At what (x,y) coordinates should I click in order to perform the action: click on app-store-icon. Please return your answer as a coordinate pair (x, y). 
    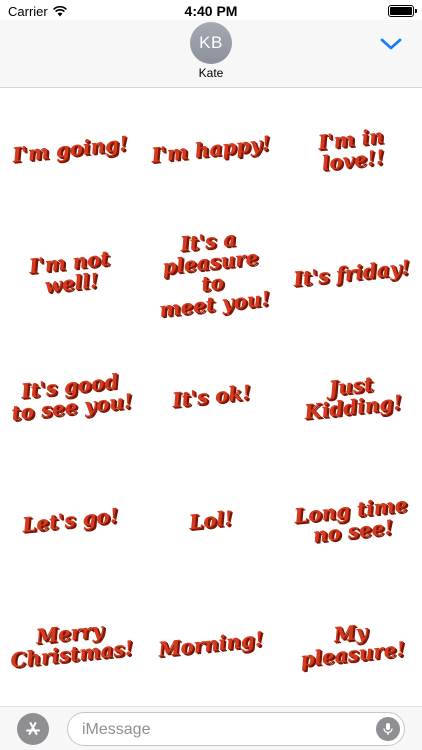
    Looking at the image, I should click on (33, 728).